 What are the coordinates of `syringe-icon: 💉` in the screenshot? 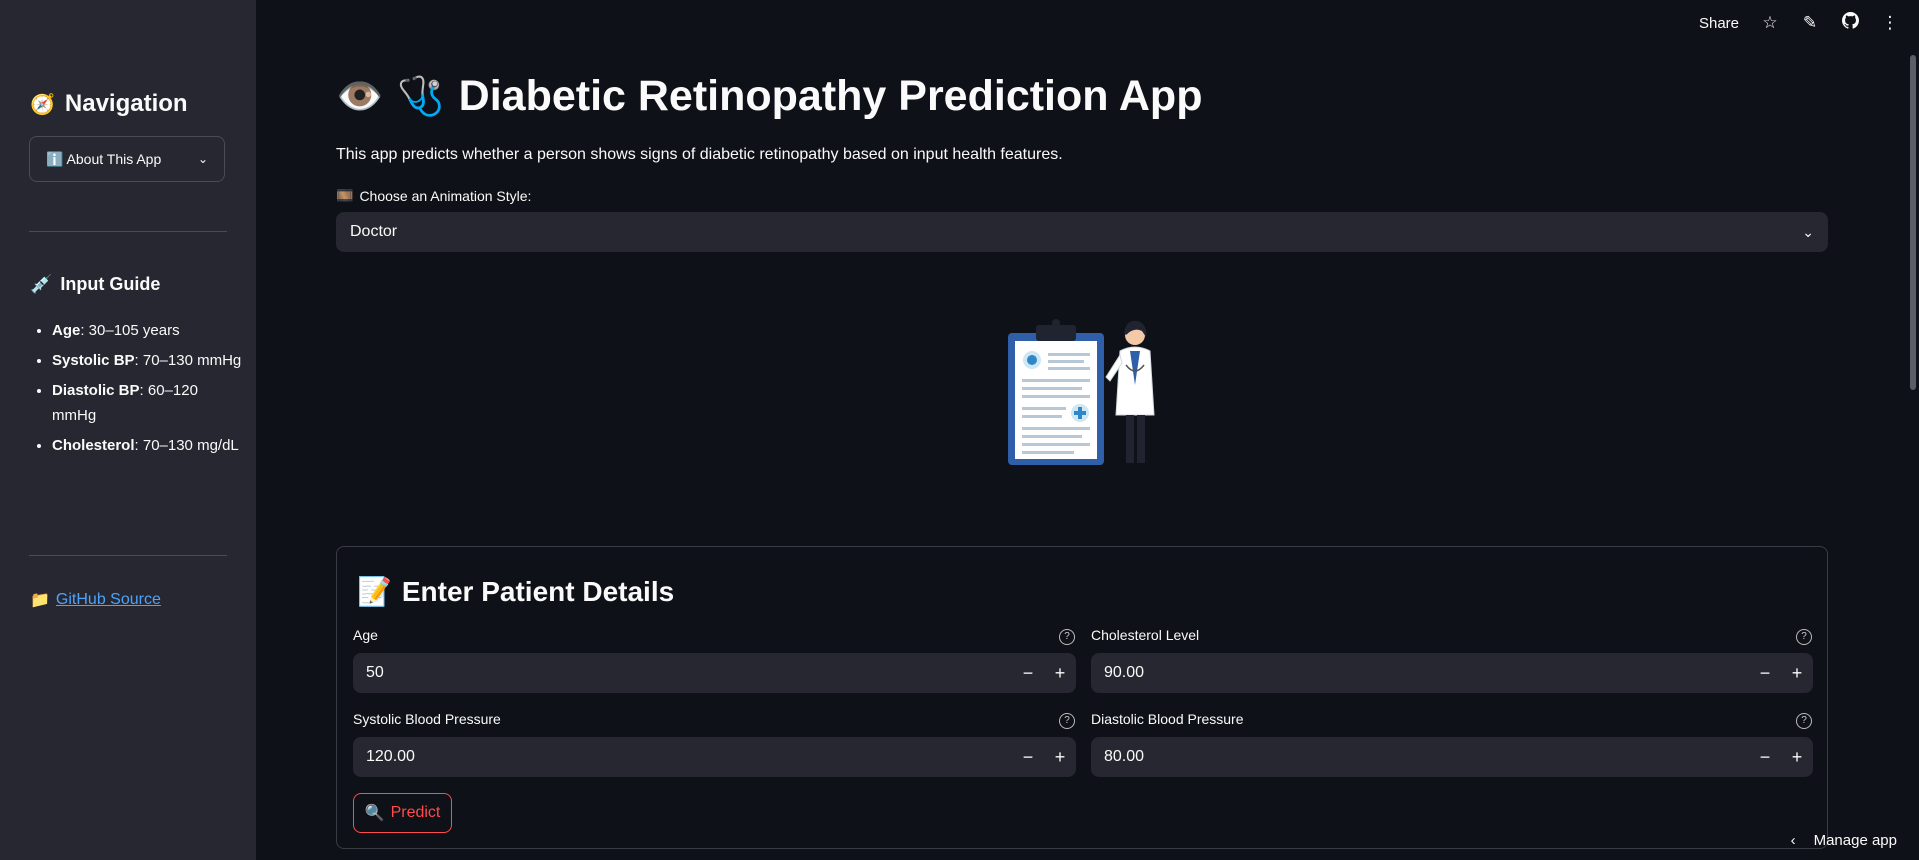 It's located at (41, 284).